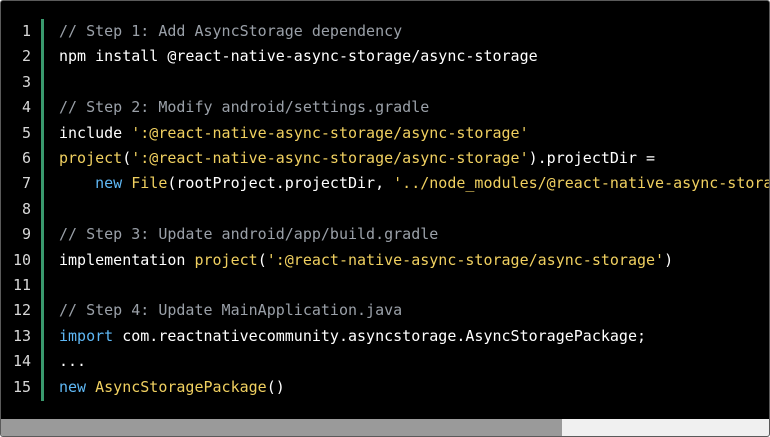  I want to click on line-number: 1, so click(26, 31).